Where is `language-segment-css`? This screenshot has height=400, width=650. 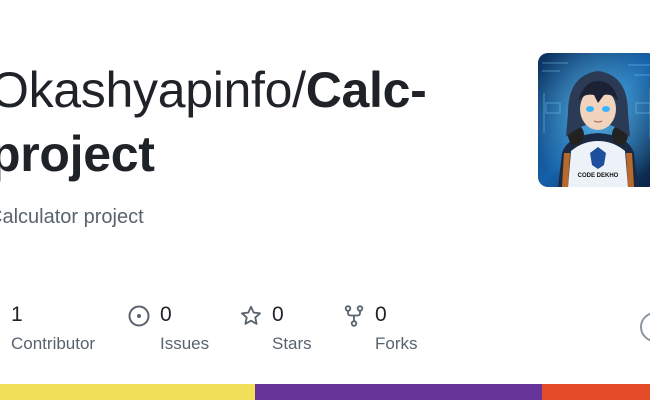
language-segment-css is located at coordinates (398, 392).